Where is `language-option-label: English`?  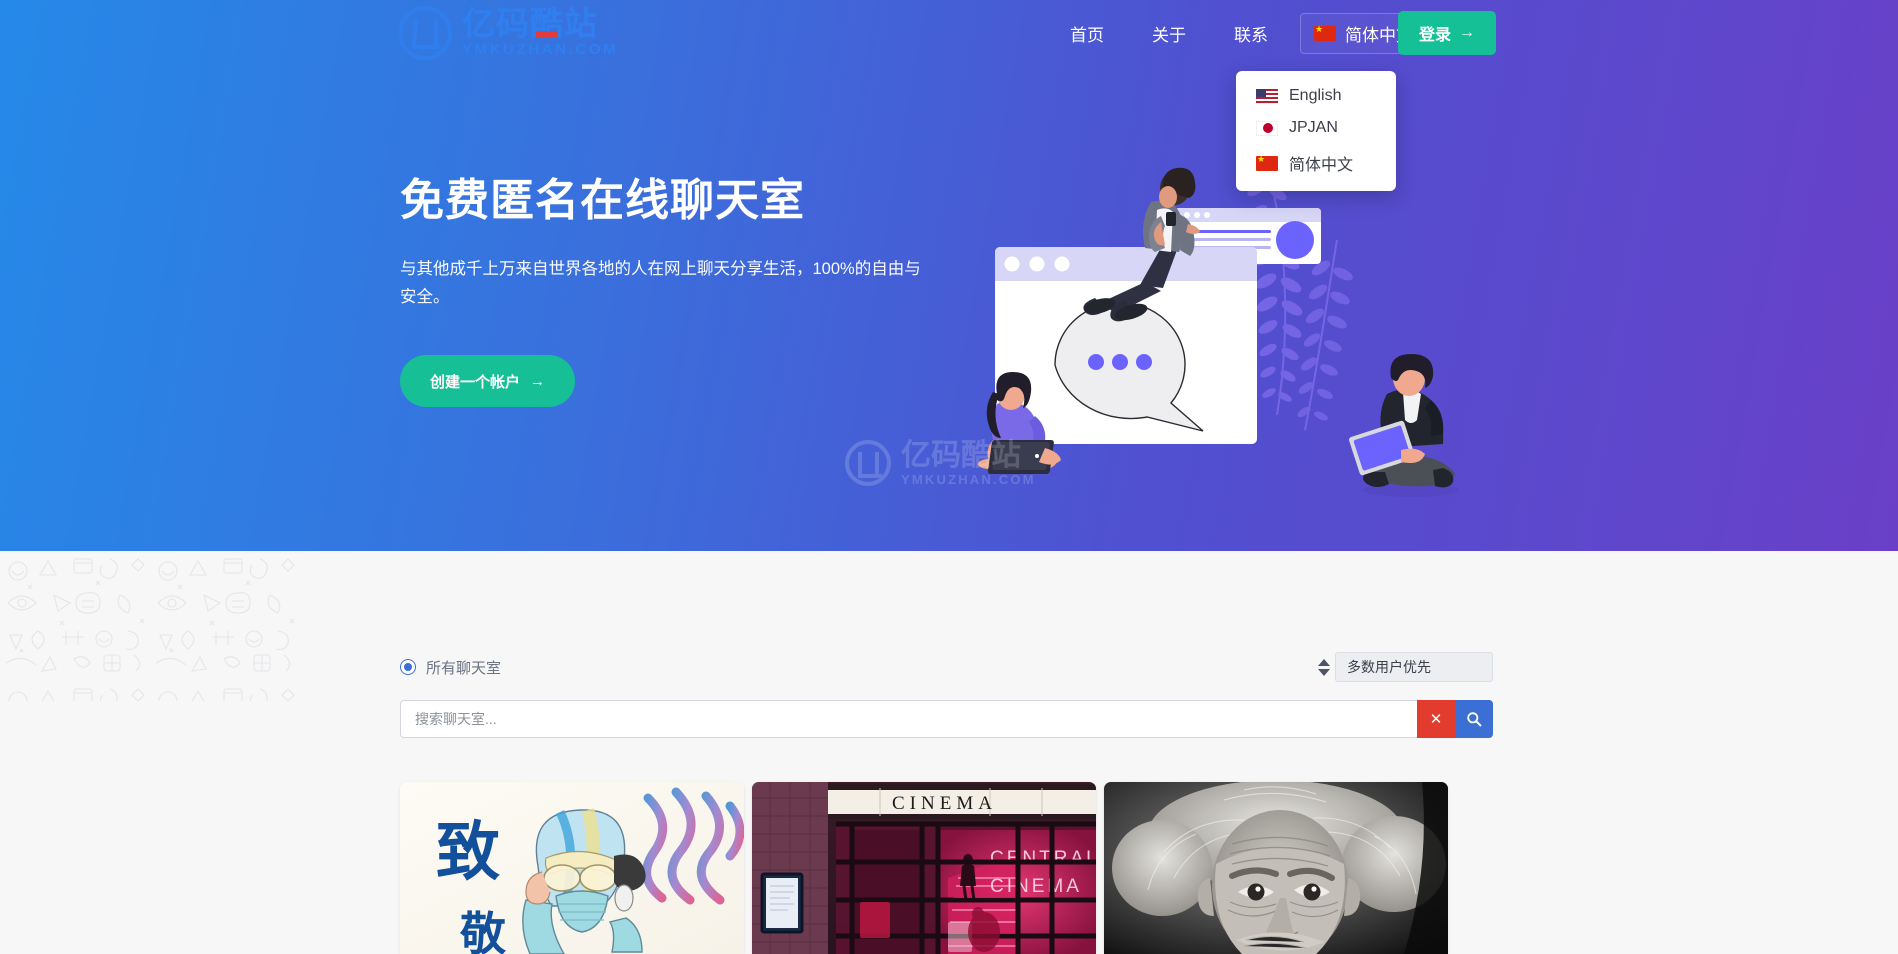
language-option-label: English is located at coordinates (1315, 95).